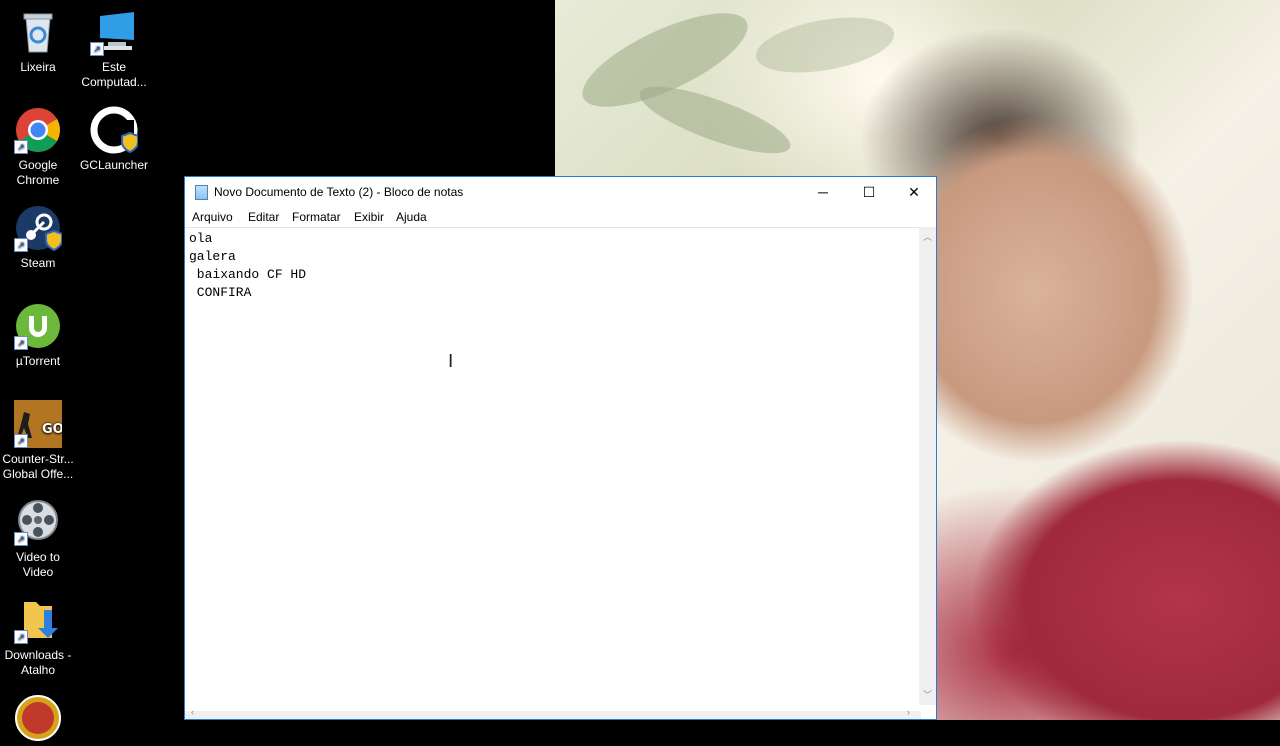 This screenshot has width=1280, height=746. Describe the element at coordinates (38, 326) in the screenshot. I see `utorrent-icon: ↗` at that location.